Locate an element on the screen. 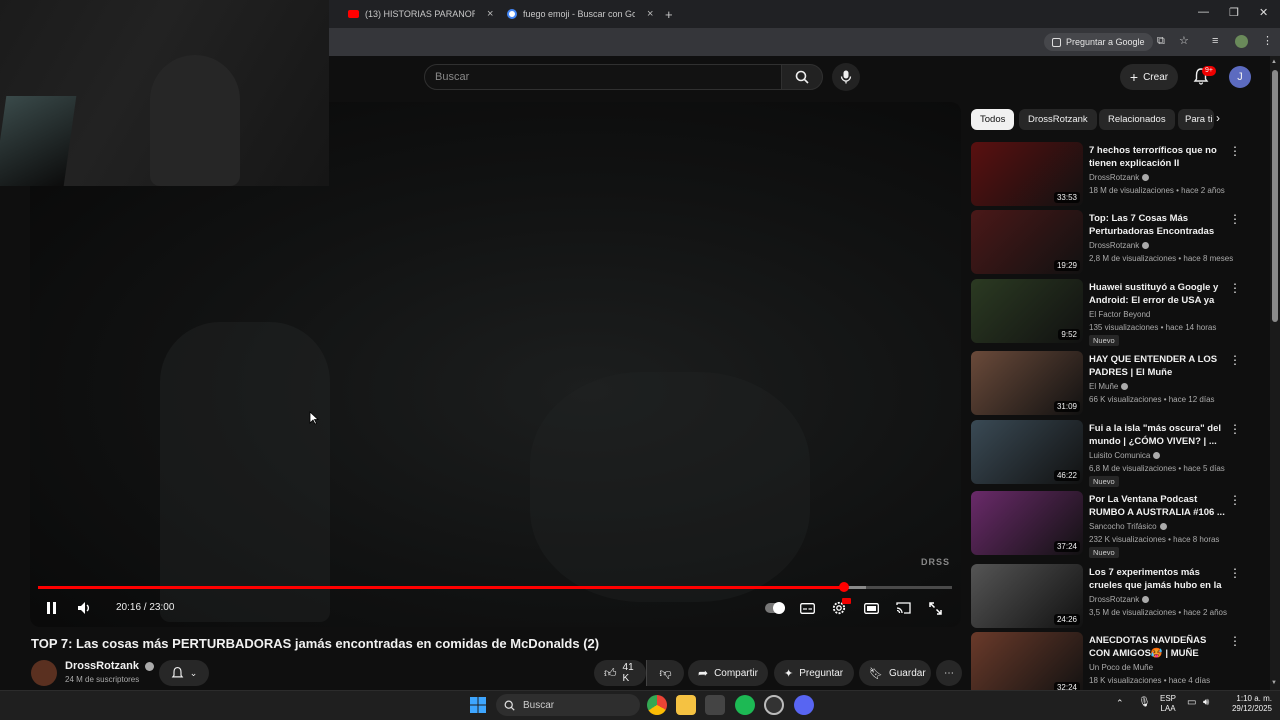 Image resolution: width=1280 pixels, height=720 pixels. windows-start-icon is located at coordinates (478, 705).